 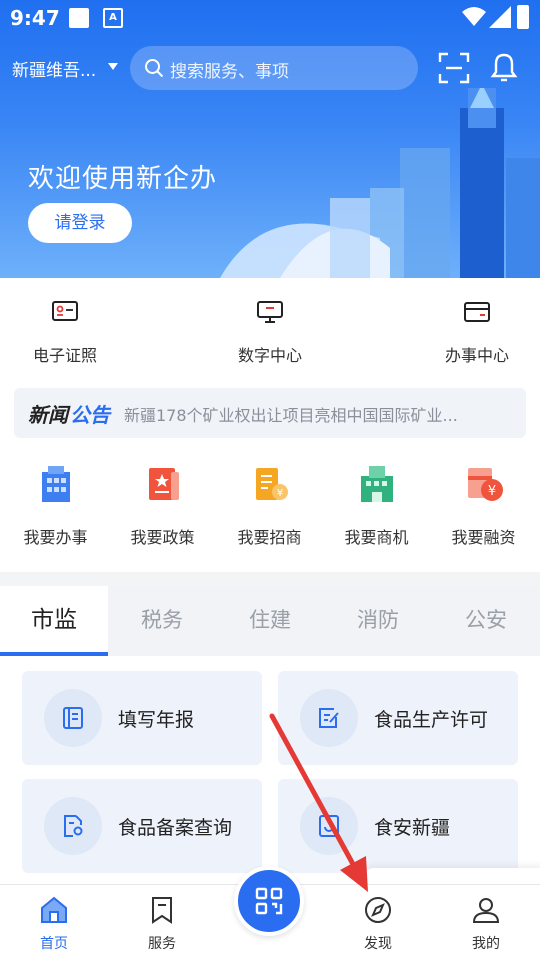 I want to click on service-card-food-record-query: 食品备案查询, so click(x=142, y=826).